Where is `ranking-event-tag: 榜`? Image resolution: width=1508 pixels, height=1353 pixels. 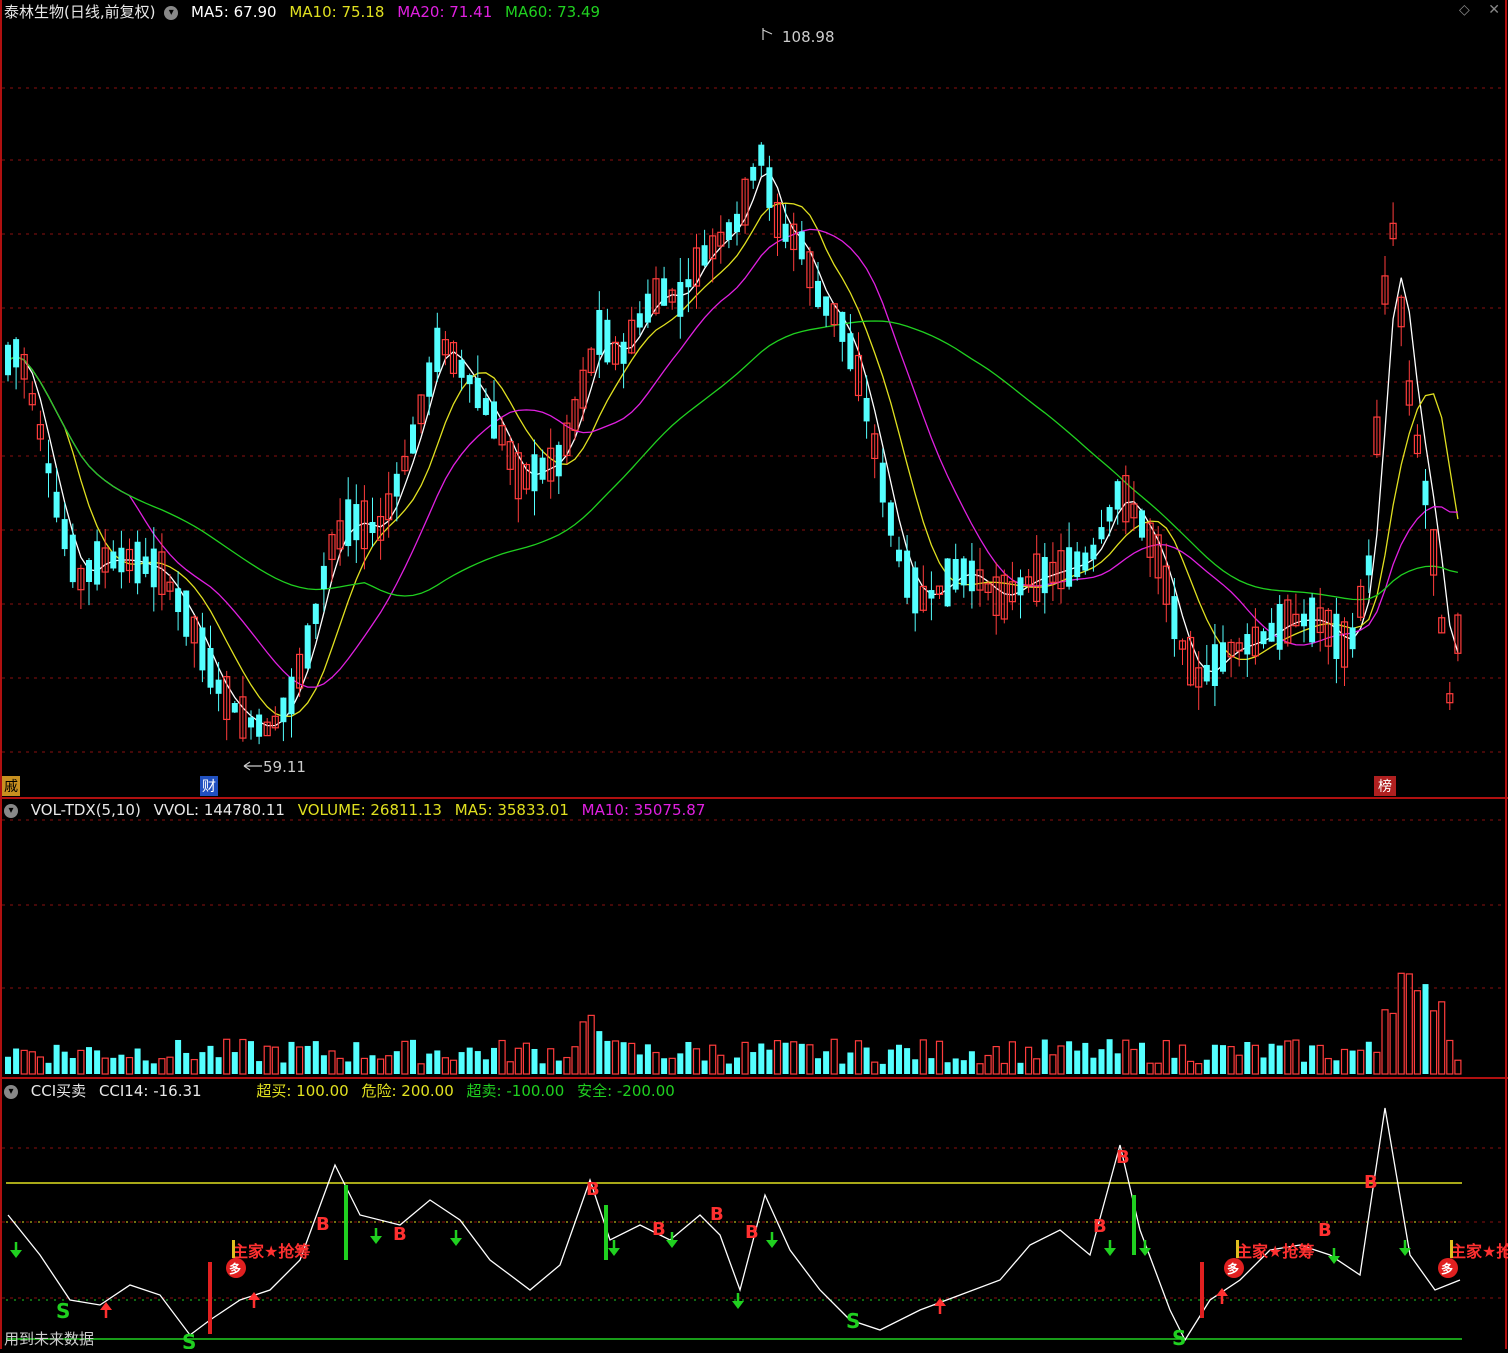
ranking-event-tag: 榜 is located at coordinates (1385, 786).